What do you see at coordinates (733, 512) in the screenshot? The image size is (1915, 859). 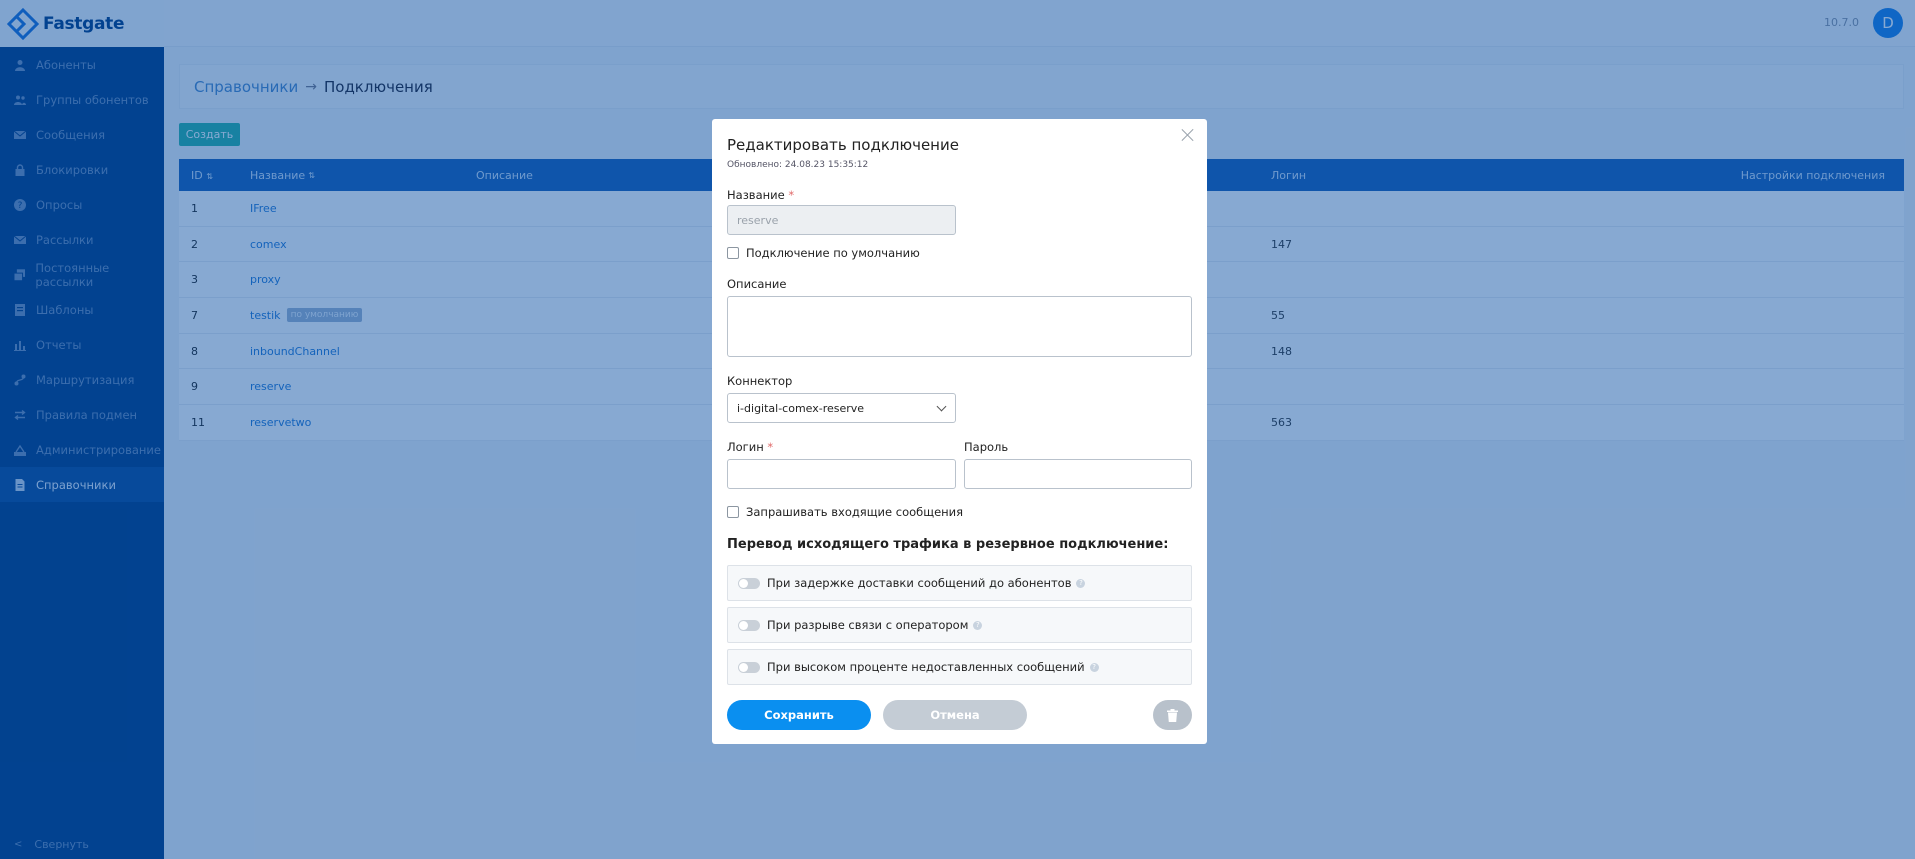 I see `request-incoming-checkbox` at bounding box center [733, 512].